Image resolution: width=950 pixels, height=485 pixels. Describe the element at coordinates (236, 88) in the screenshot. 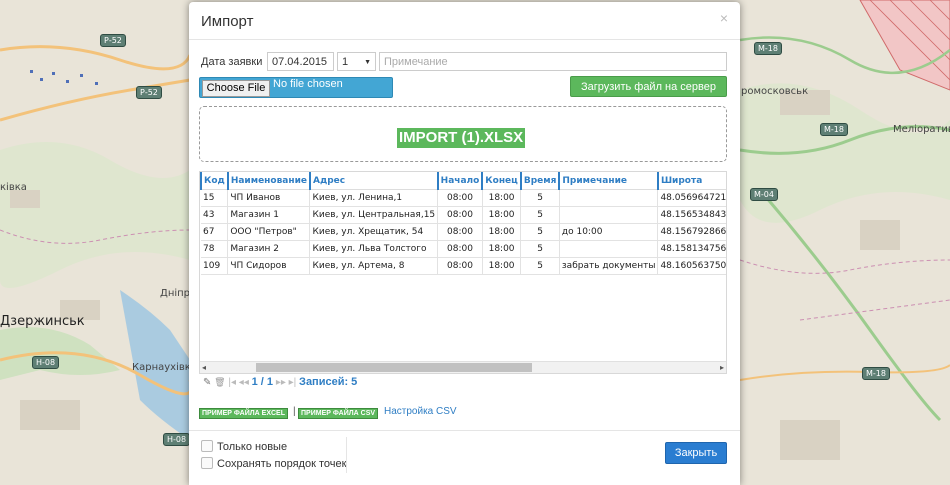

I see `choose-file-button: Choose File` at that location.